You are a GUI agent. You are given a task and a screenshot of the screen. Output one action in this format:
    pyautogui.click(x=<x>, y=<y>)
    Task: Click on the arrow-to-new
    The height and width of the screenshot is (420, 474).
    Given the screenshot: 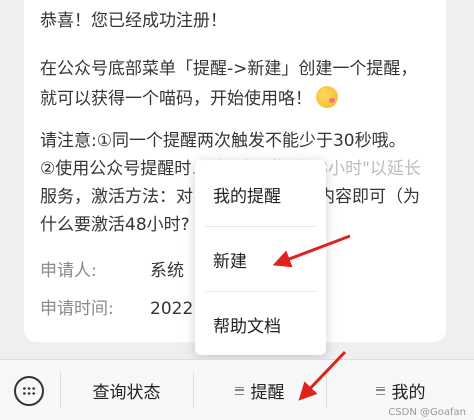 What is the action you would take?
    pyautogui.click(x=311, y=251)
    